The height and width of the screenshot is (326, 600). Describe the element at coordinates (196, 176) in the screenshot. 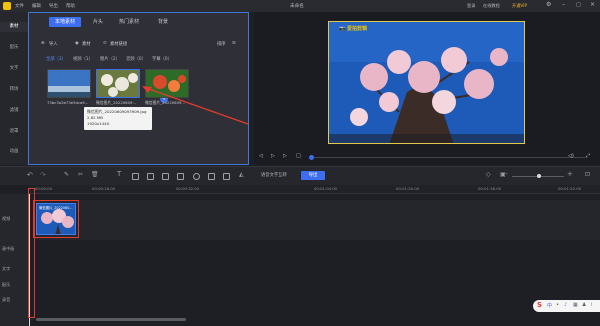

I see `speed-icon` at that location.